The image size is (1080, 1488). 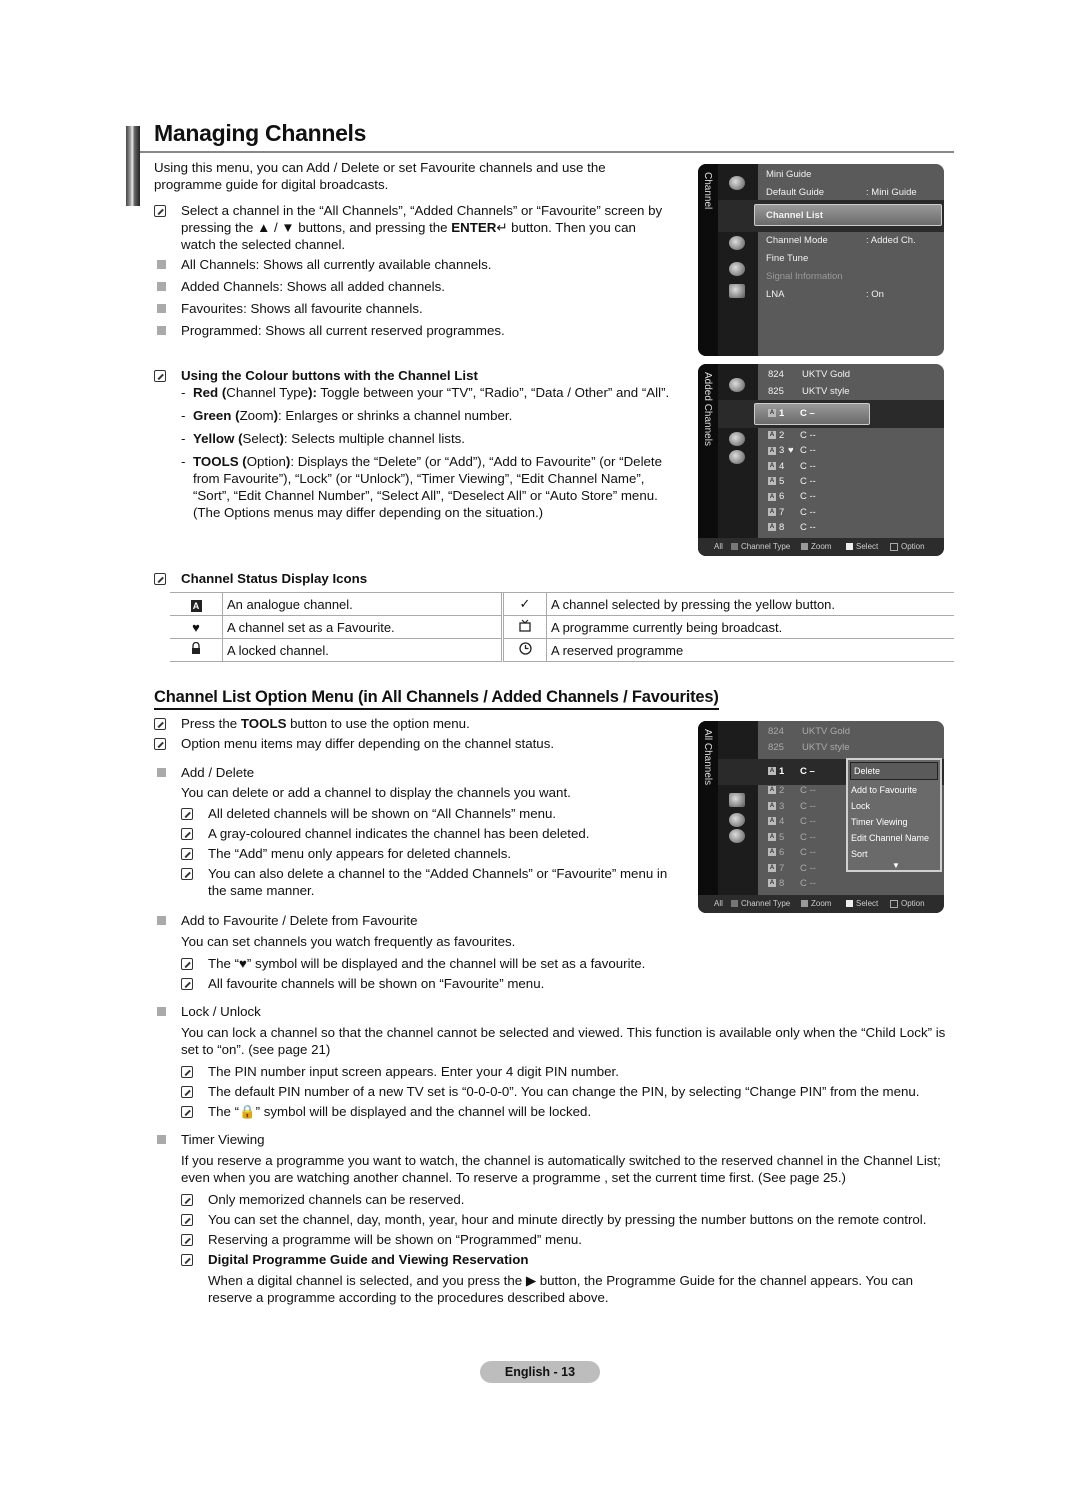 I want to click on key-name: Option, so click(x=266, y=461).